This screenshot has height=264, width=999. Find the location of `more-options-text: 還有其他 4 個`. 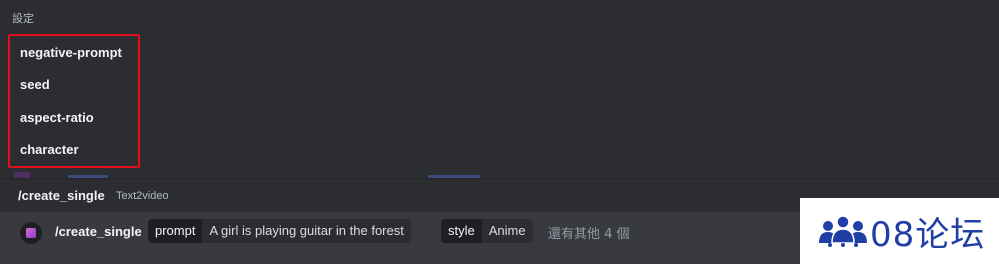

more-options-text: 還有其他 4 個 is located at coordinates (589, 232).